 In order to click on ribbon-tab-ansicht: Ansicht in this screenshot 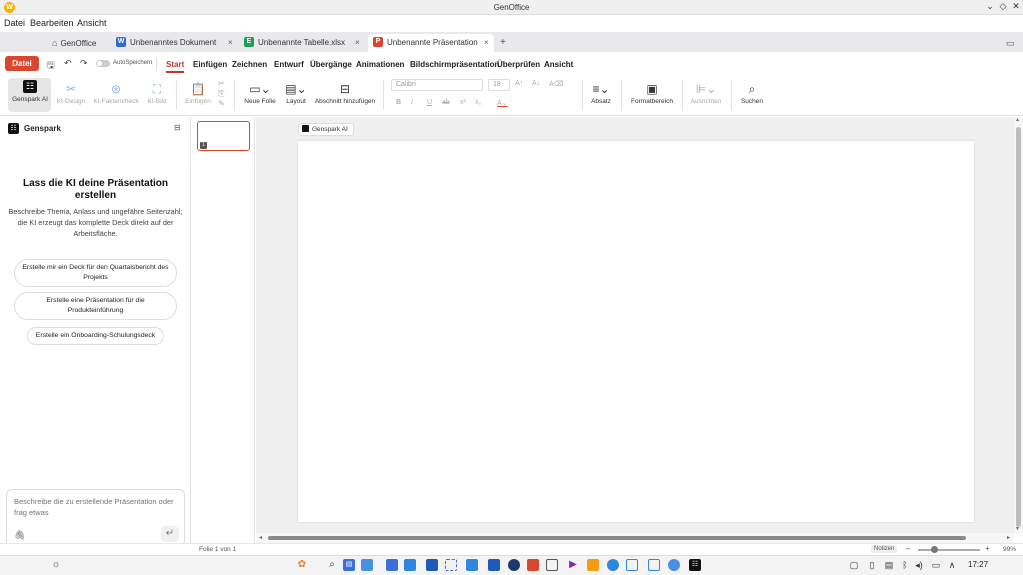, I will do `click(558, 64)`.